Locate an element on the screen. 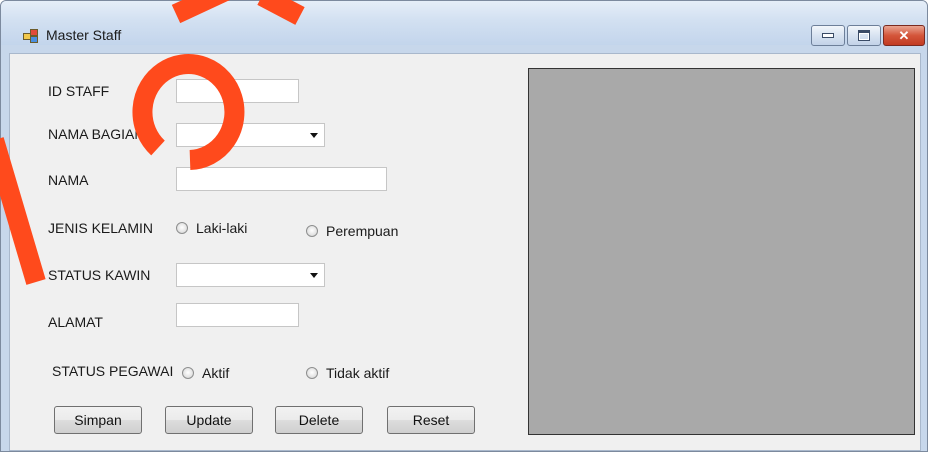 This screenshot has height=452, width=928. radio-perempuan-label: Perempuan is located at coordinates (362, 231).